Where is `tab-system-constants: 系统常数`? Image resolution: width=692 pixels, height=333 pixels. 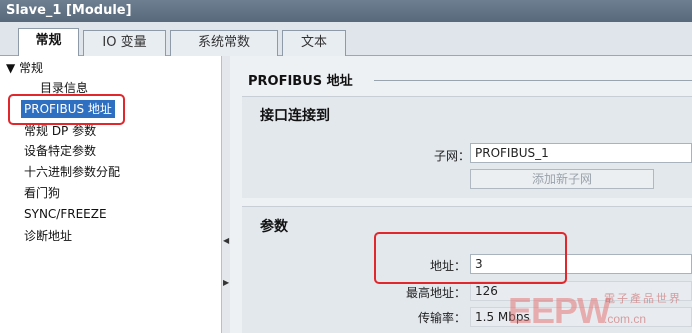
tab-system-constants: 系统常数 is located at coordinates (224, 43).